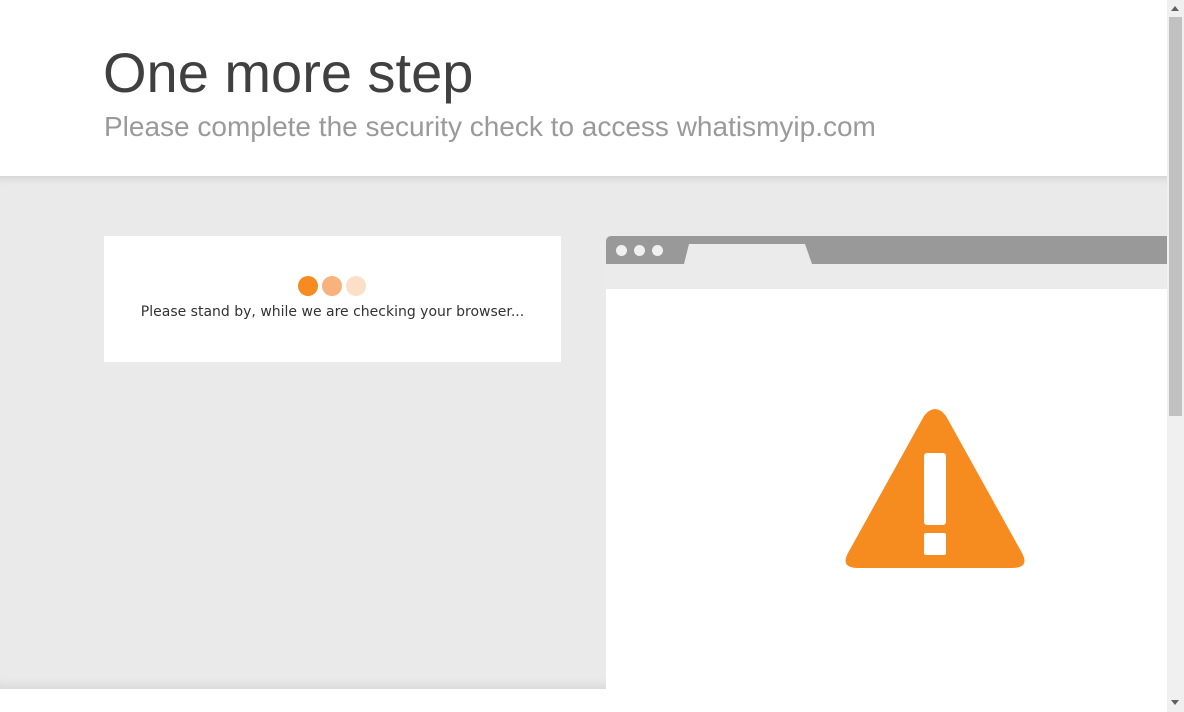 Image resolution: width=1184 pixels, height=712 pixels. I want to click on scroll-up-arrow-icon, so click(1175, 8).